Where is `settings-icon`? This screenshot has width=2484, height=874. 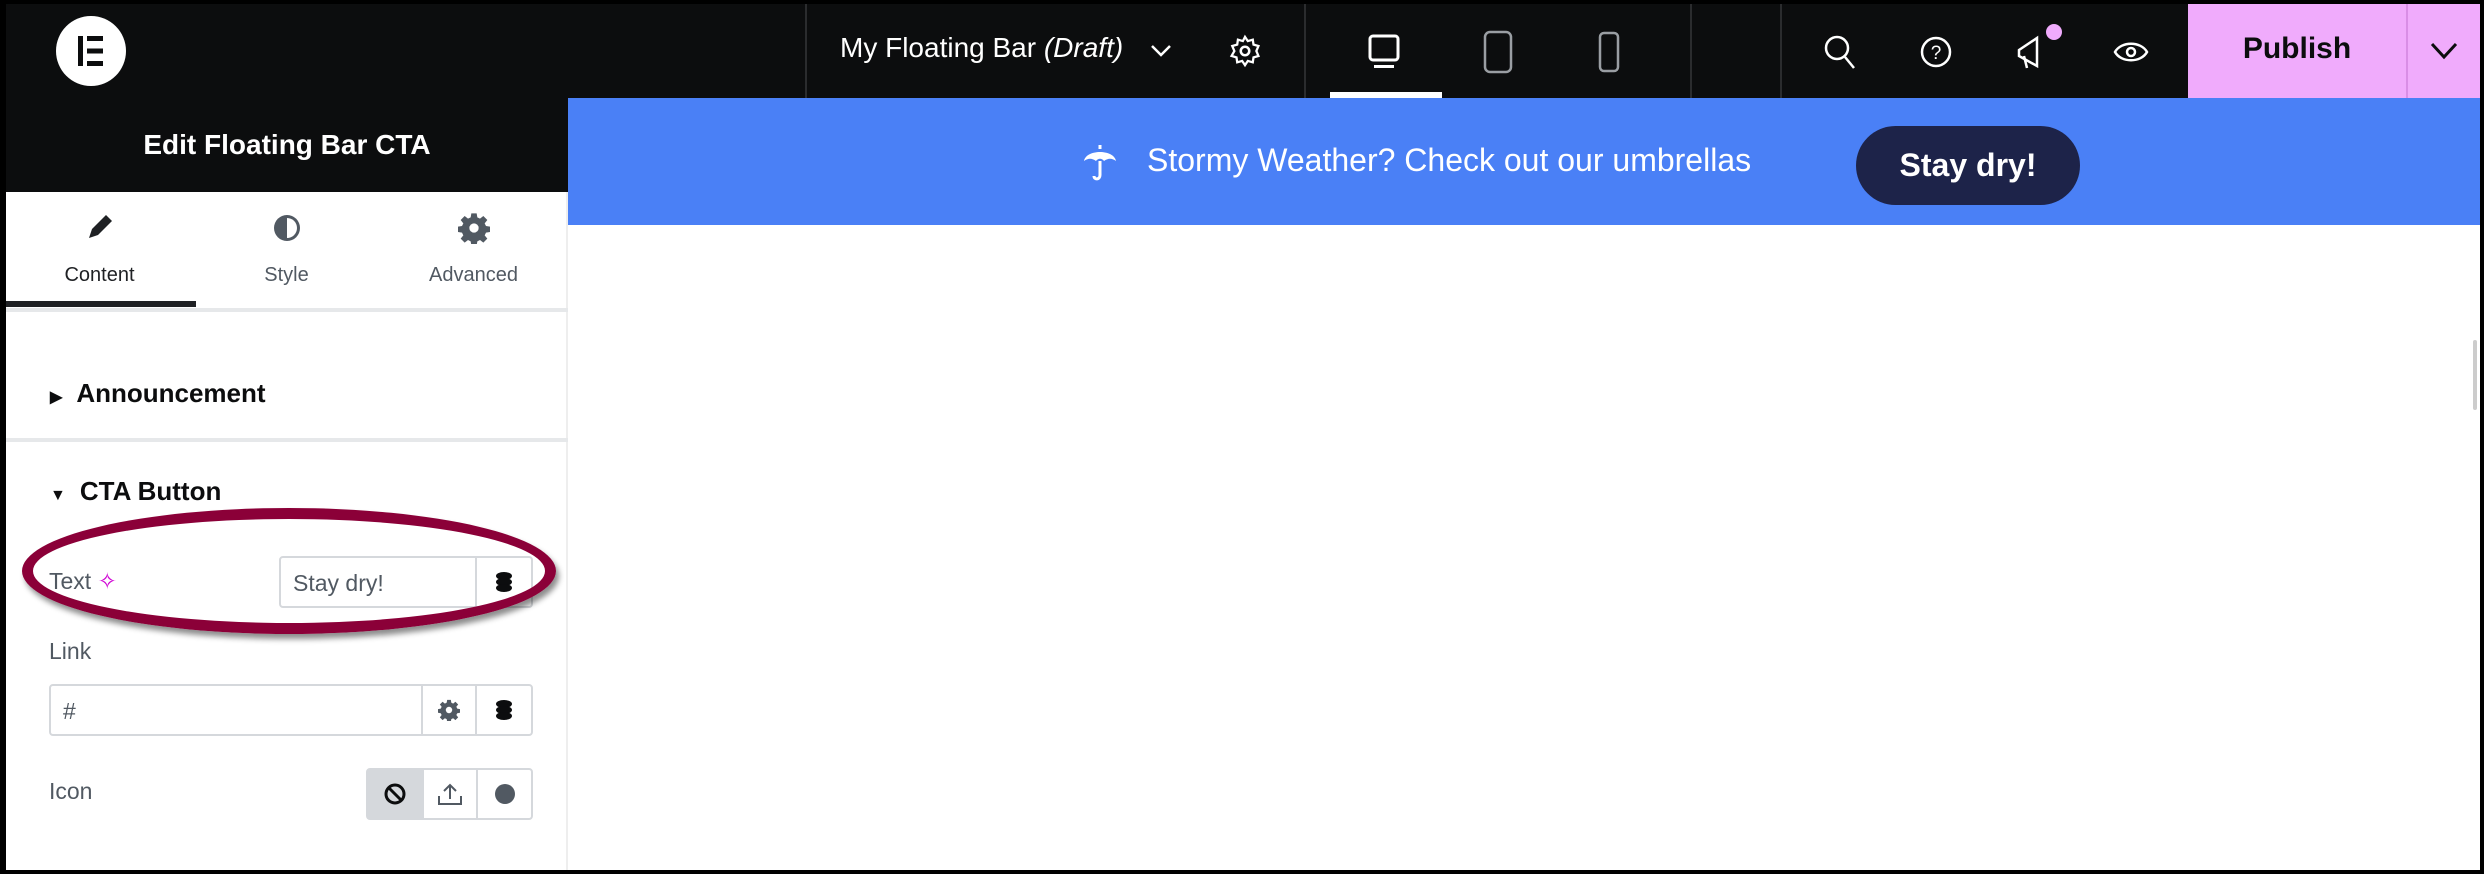 settings-icon is located at coordinates (1245, 51).